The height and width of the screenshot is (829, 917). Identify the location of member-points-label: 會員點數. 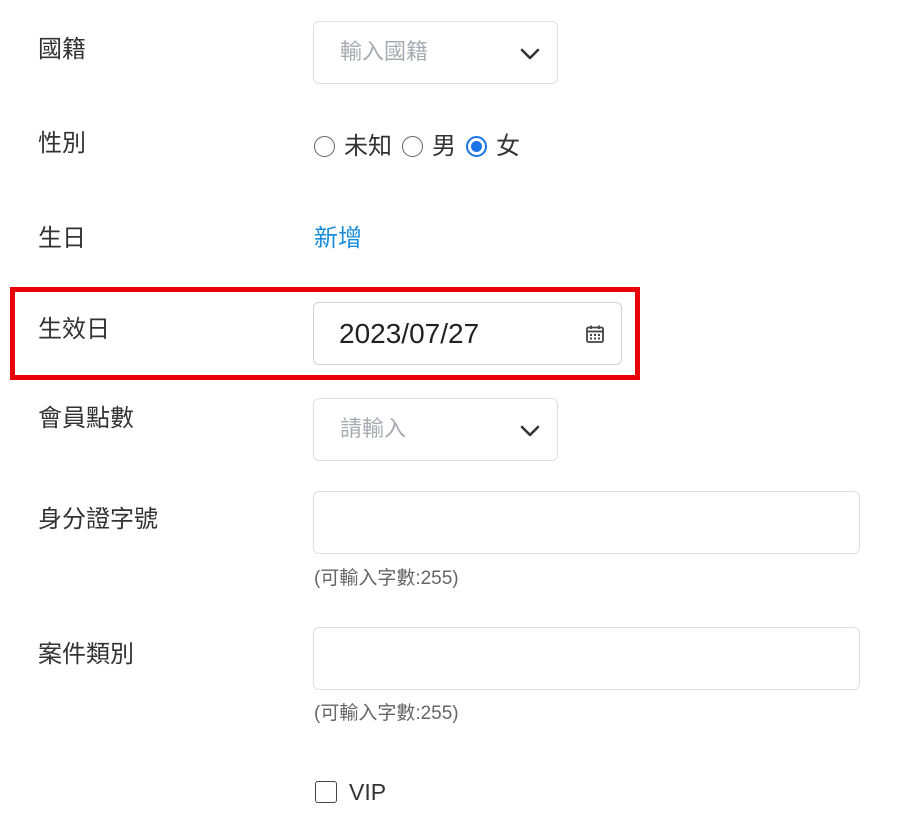
(86, 418).